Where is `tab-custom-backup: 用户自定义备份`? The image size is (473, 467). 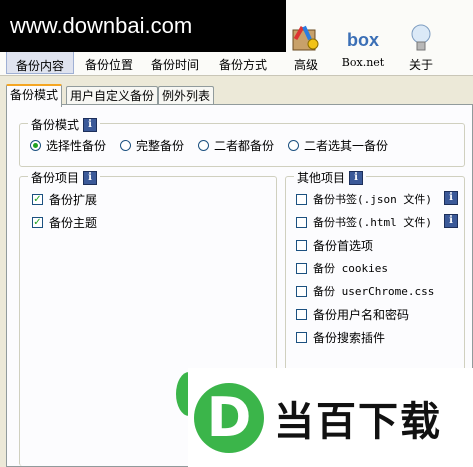
tab-custom-backup: 用户自定义备份 is located at coordinates (112, 95).